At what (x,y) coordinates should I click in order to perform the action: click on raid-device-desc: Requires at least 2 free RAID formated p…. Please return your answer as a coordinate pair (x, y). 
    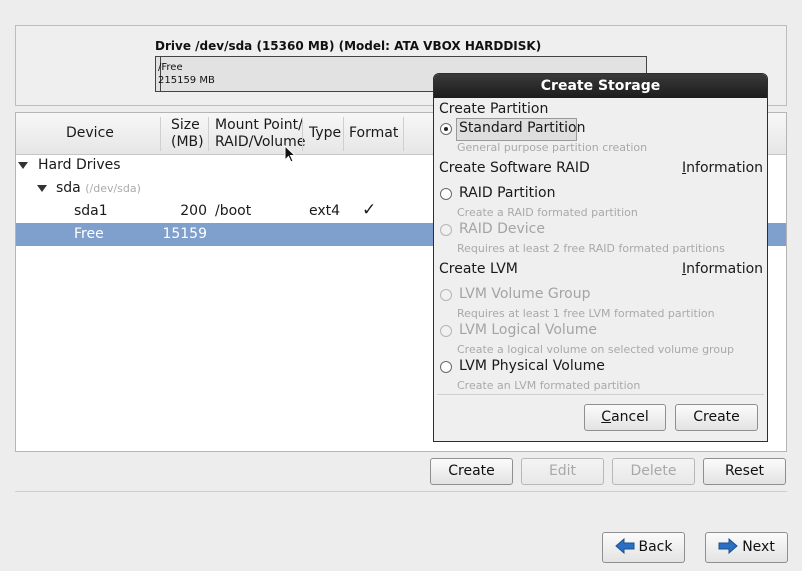
    Looking at the image, I should click on (591, 248).